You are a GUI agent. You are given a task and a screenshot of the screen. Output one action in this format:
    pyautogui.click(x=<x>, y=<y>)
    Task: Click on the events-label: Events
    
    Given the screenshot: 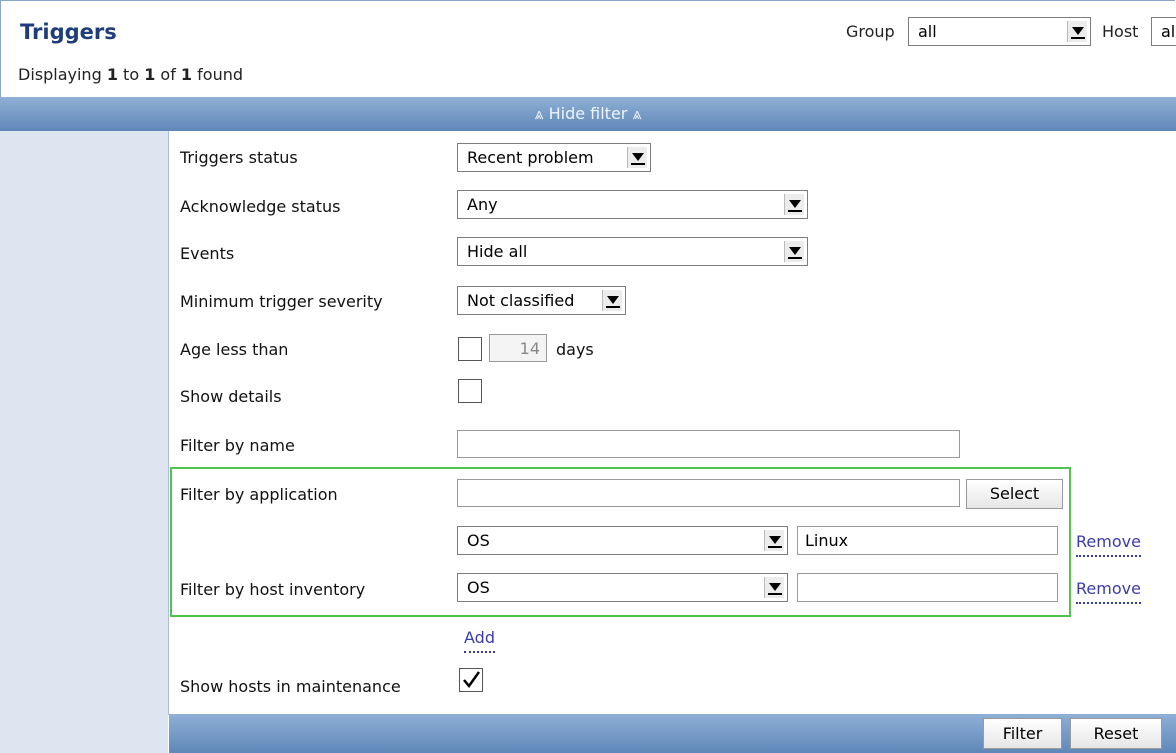 What is the action you would take?
    pyautogui.click(x=207, y=253)
    